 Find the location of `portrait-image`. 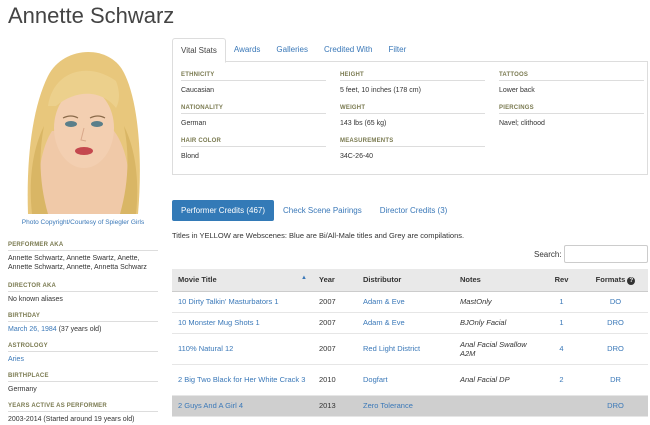

portrait-image is located at coordinates (83, 125).